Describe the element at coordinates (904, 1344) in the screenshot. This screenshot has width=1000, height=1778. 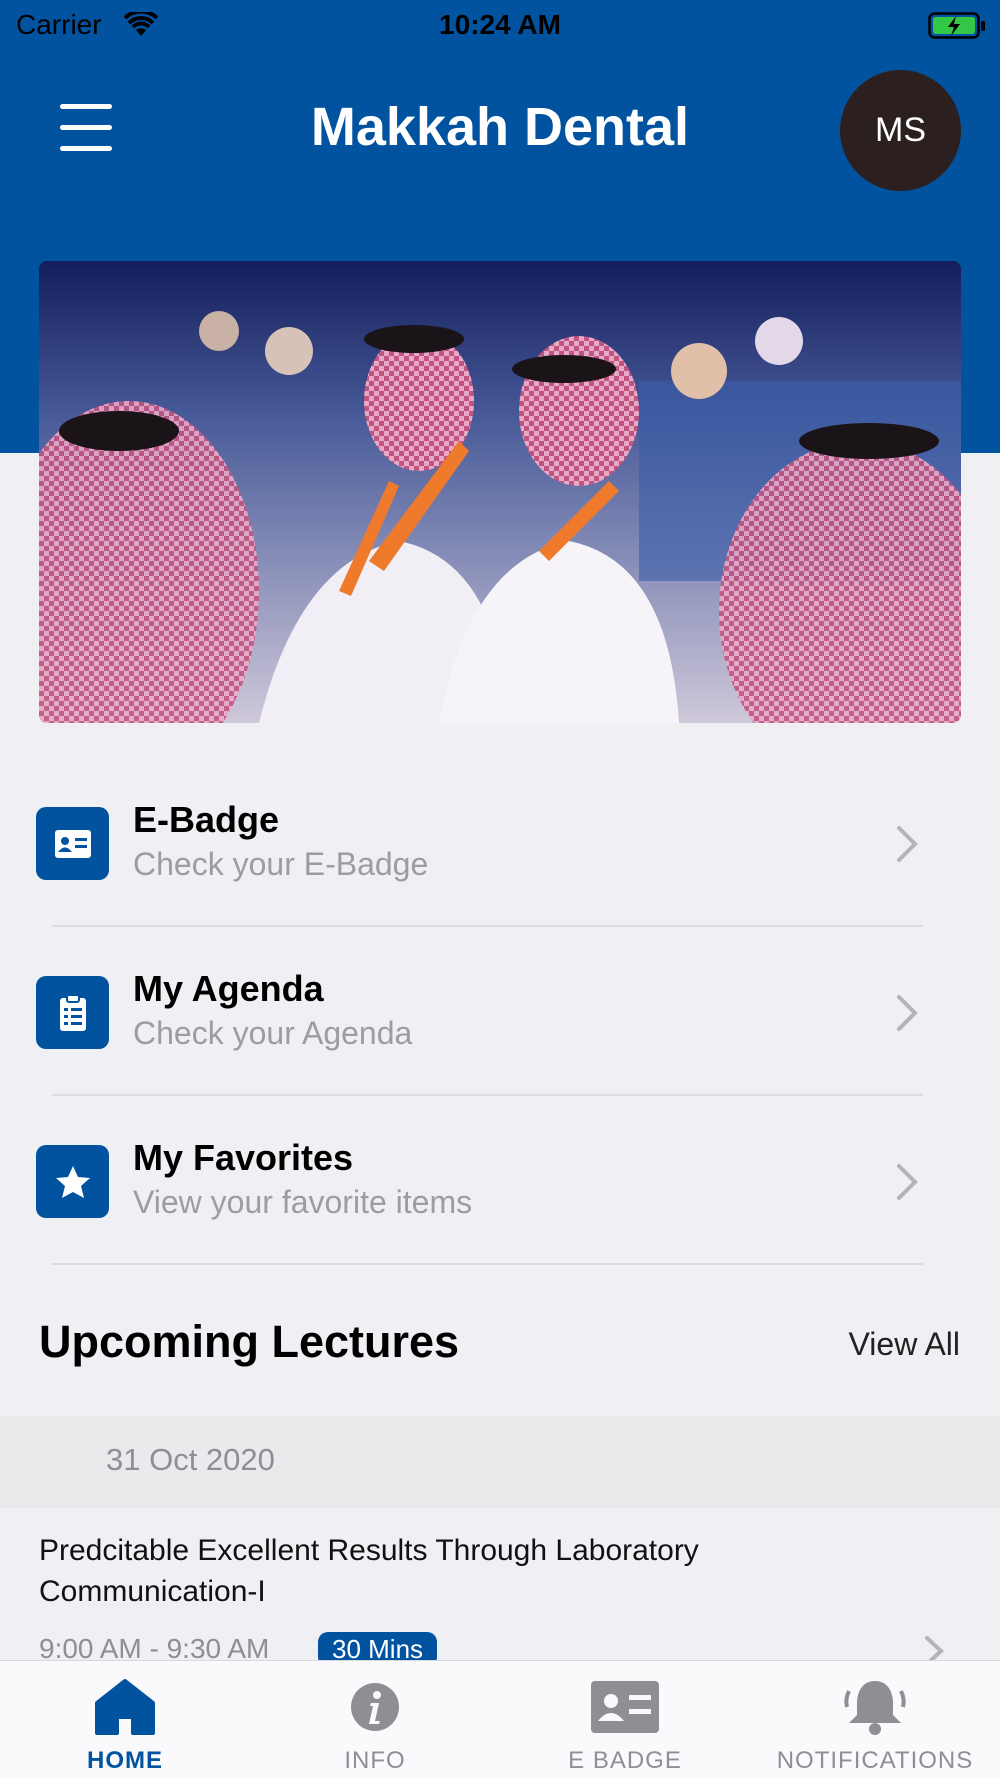
I see `view-all-link: View All` at that location.